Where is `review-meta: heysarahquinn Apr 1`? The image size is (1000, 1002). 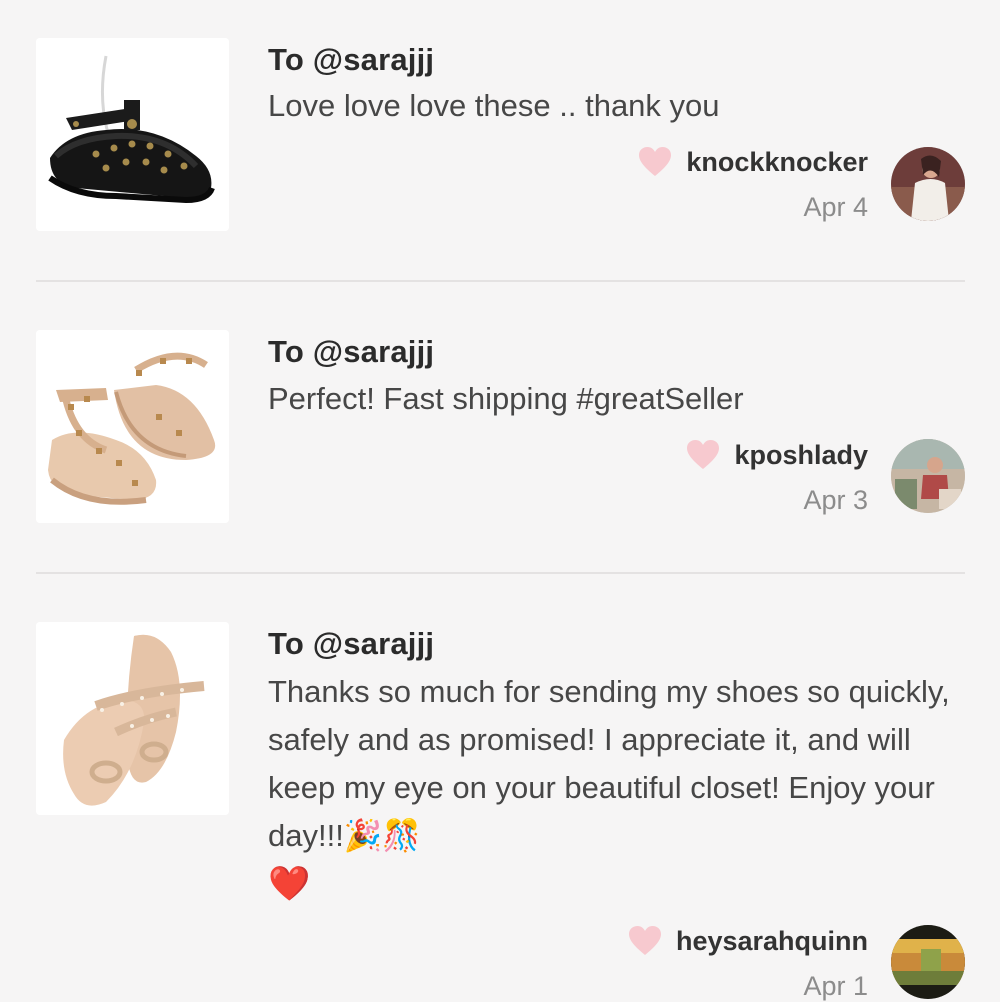 review-meta: heysarahquinn Apr 1 is located at coordinates (748, 963).